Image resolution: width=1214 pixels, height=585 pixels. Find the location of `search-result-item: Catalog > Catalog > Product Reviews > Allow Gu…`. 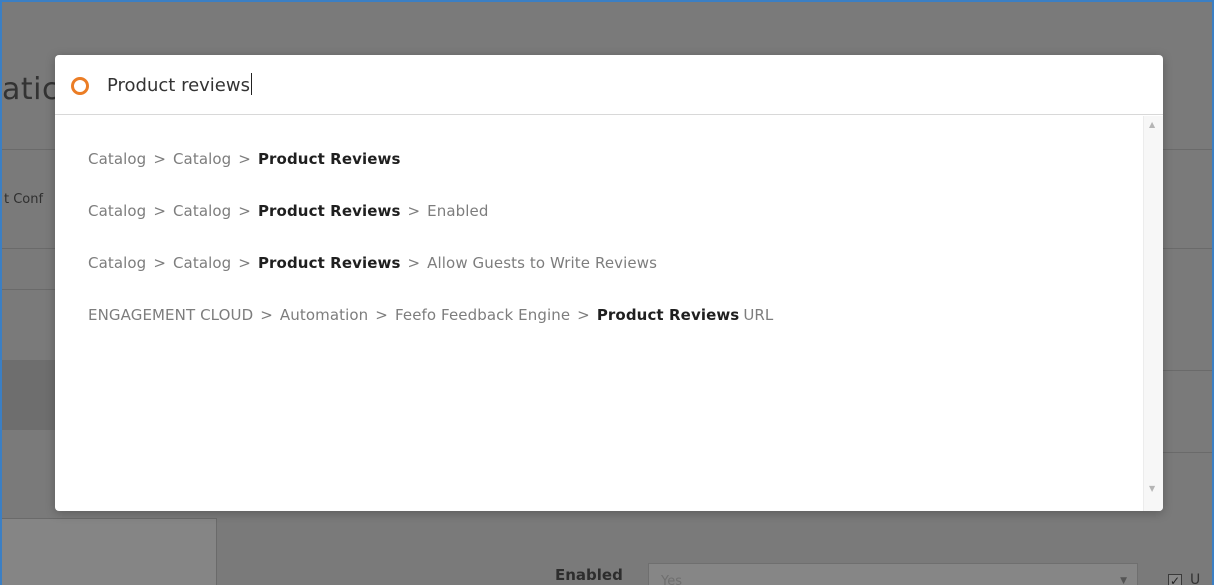

search-result-item: Catalog > Catalog > Product Reviews > Allow Gu… is located at coordinates (372, 263).